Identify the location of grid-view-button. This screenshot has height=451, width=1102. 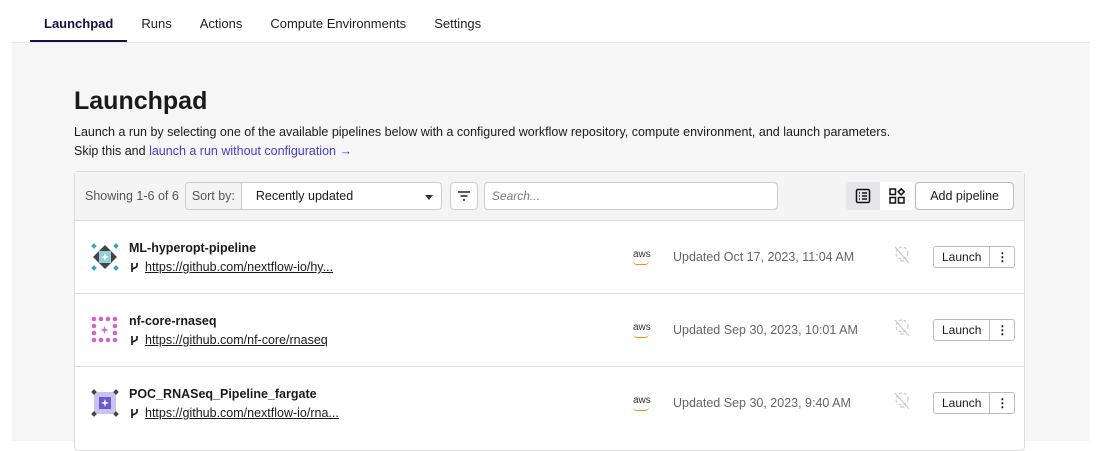
(897, 196).